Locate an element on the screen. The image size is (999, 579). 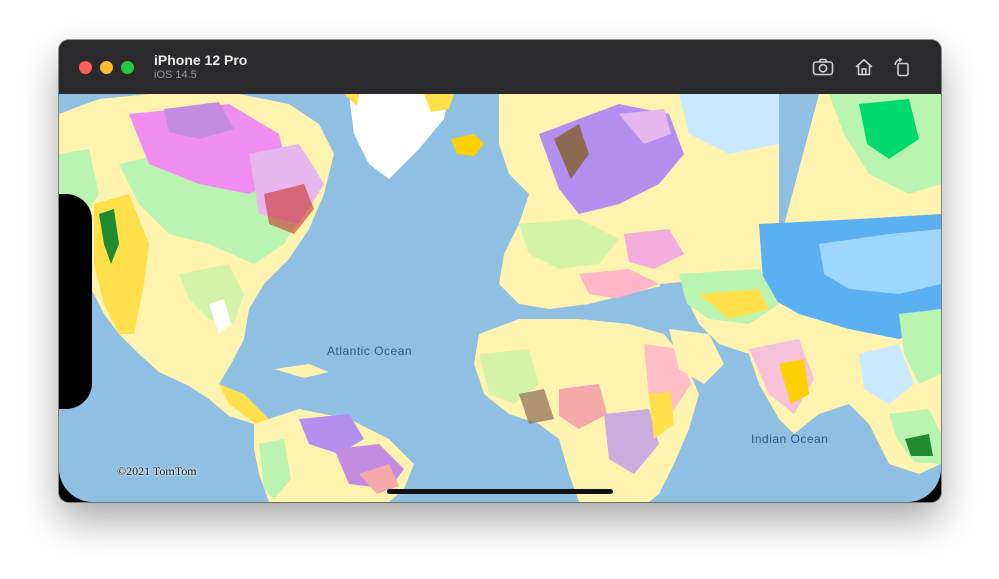
window-title: iPhone 12 Pro iOS 14.5 is located at coordinates (200, 67).